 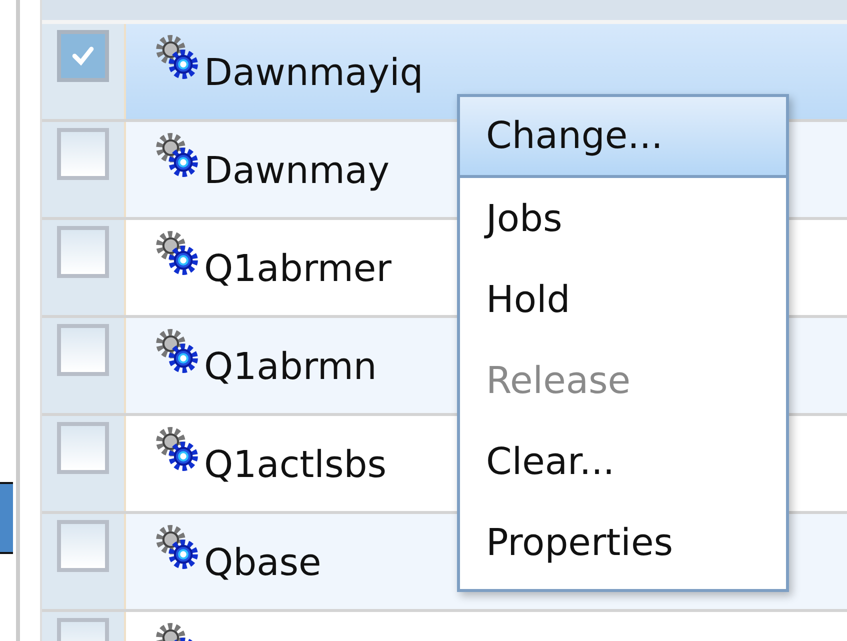 I want to click on name-text: Qbase, so click(x=263, y=563).